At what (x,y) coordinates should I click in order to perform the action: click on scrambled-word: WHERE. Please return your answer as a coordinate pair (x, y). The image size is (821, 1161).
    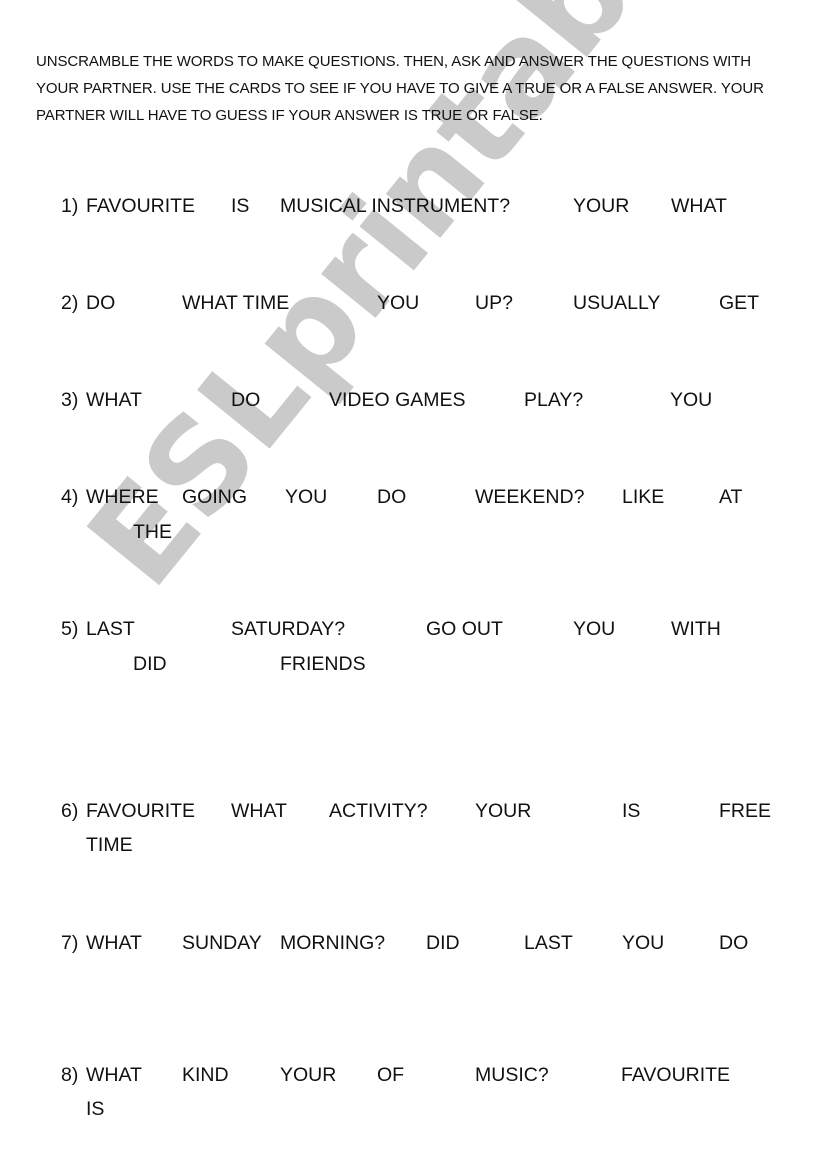
    Looking at the image, I should click on (122, 497).